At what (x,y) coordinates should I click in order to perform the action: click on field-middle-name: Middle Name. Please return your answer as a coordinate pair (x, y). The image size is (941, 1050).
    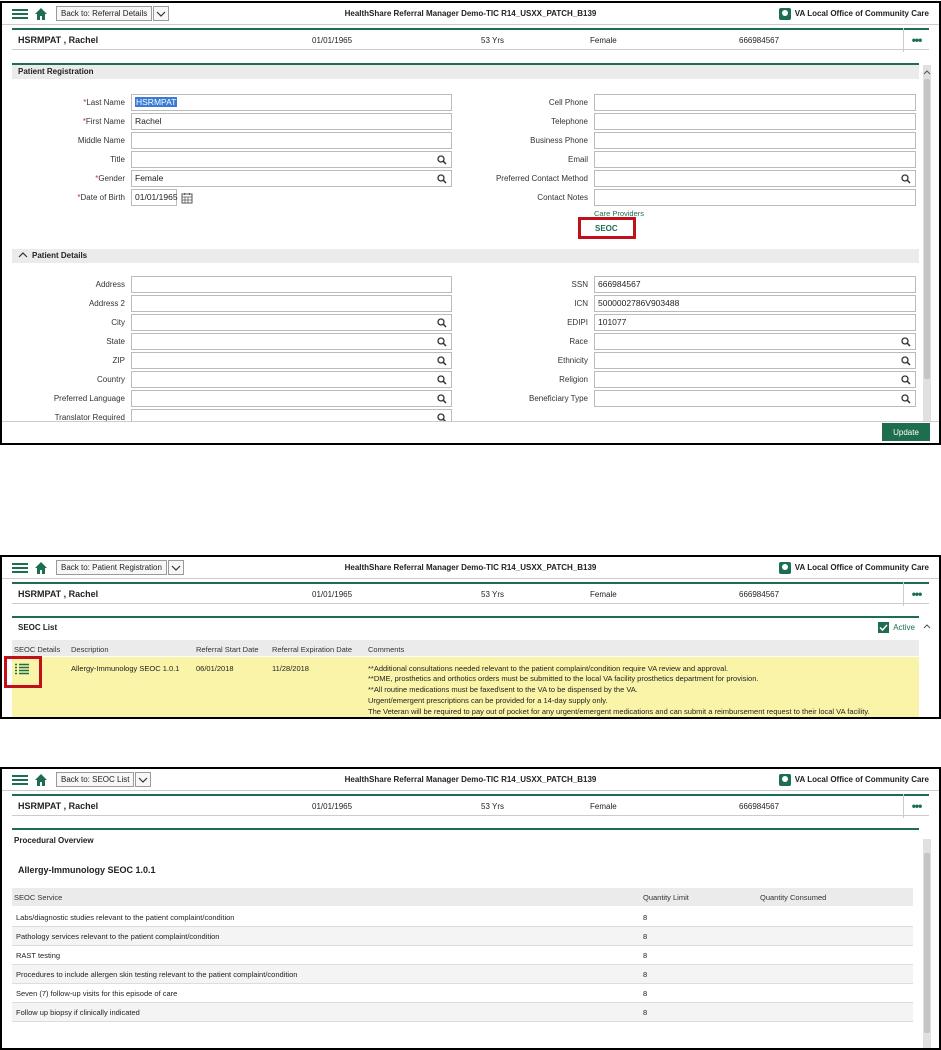
    Looking at the image, I should click on (232, 140).